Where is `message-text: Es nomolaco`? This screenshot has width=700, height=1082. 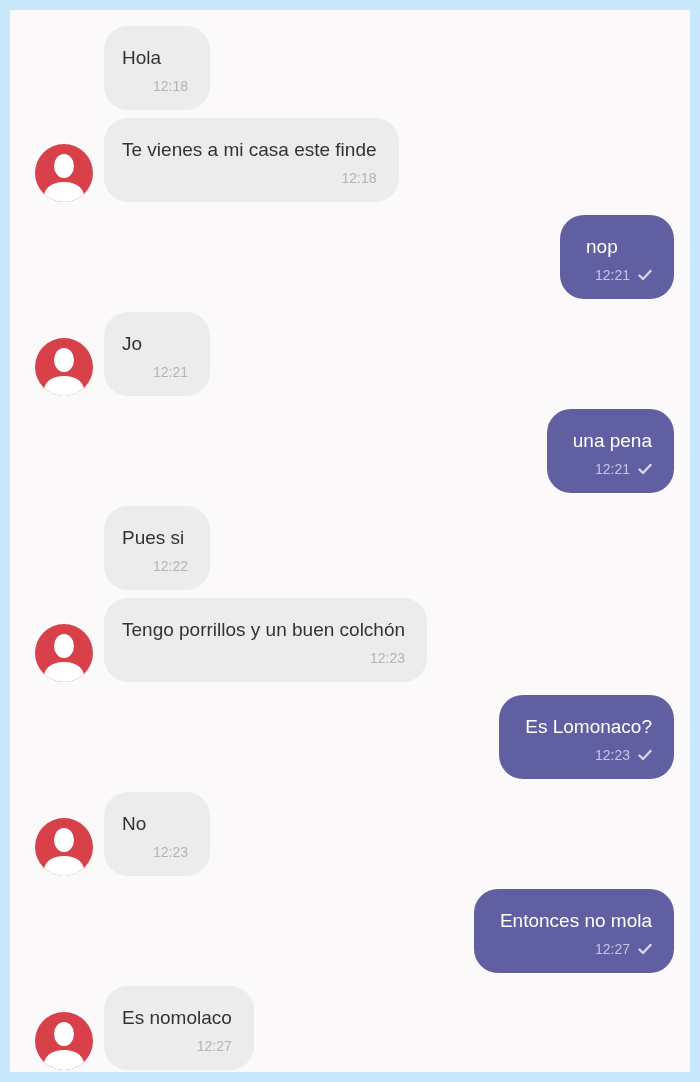
message-text: Es nomolaco is located at coordinates (177, 1018).